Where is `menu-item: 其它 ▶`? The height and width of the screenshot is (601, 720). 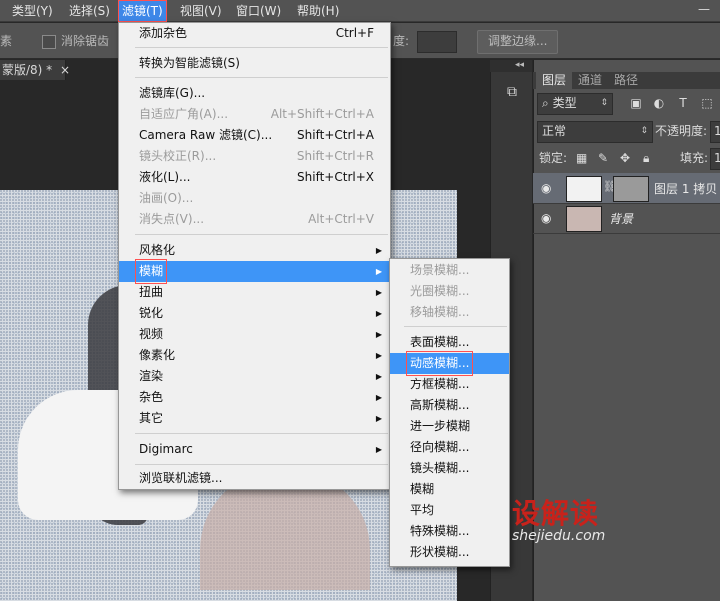
menu-item: 其它 ▶ is located at coordinates (254, 418).